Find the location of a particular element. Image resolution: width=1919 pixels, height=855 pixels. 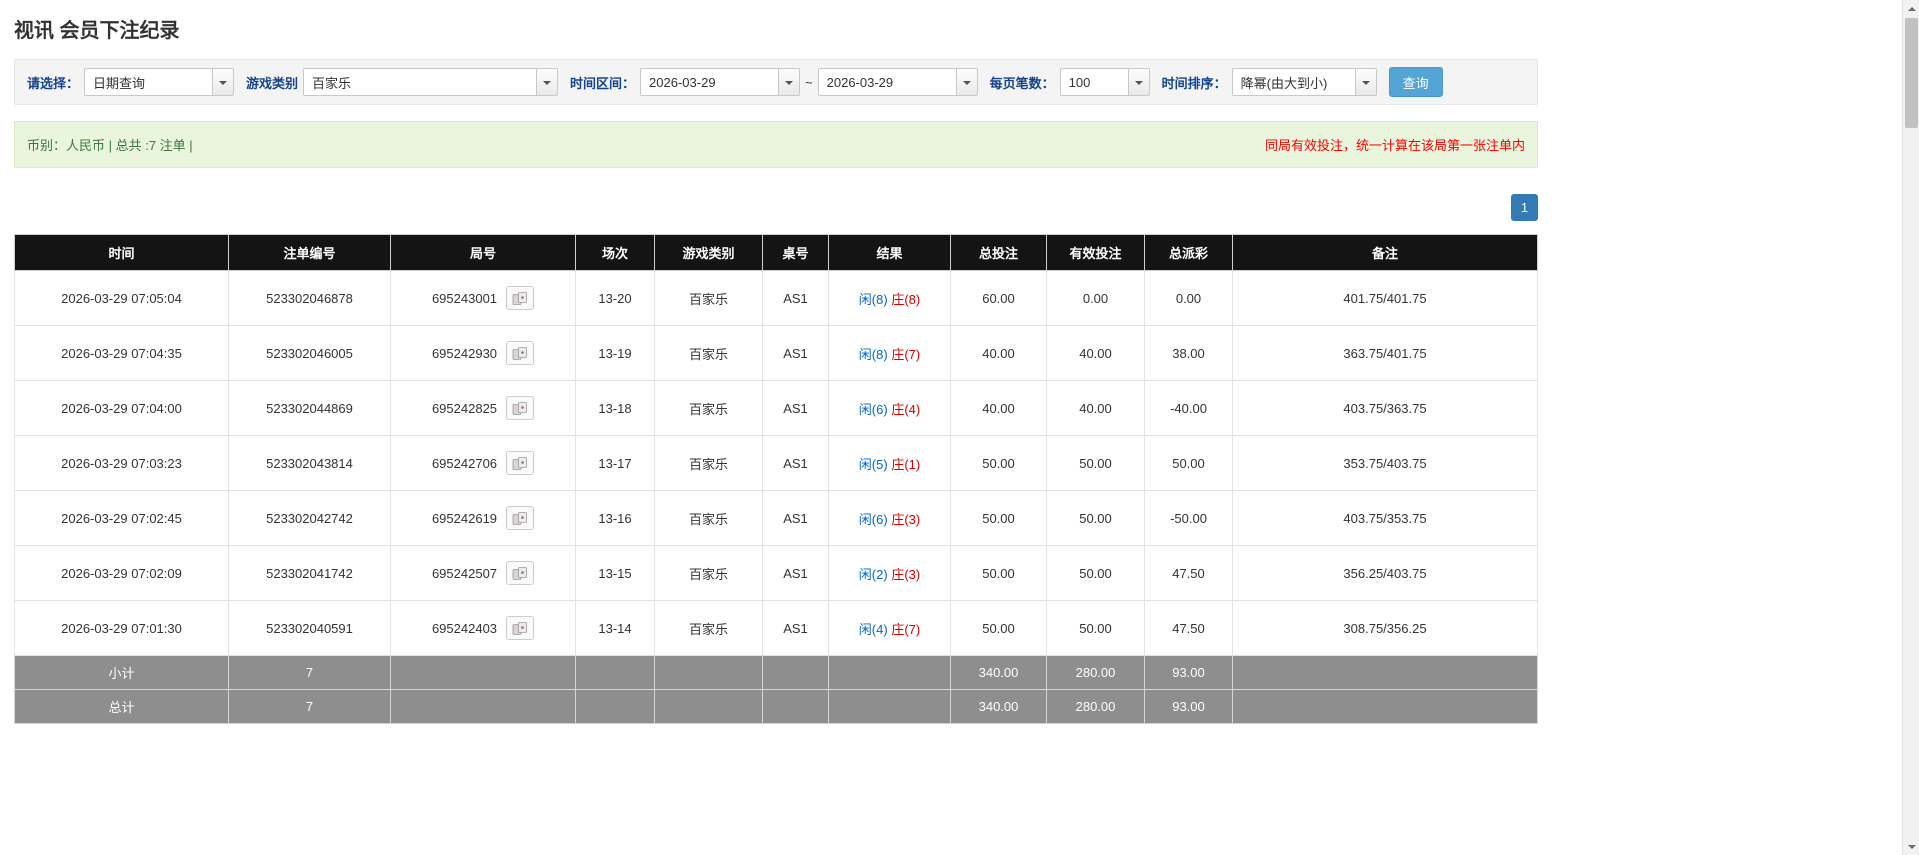

cell-payout: 38.00 is located at coordinates (1188, 353).